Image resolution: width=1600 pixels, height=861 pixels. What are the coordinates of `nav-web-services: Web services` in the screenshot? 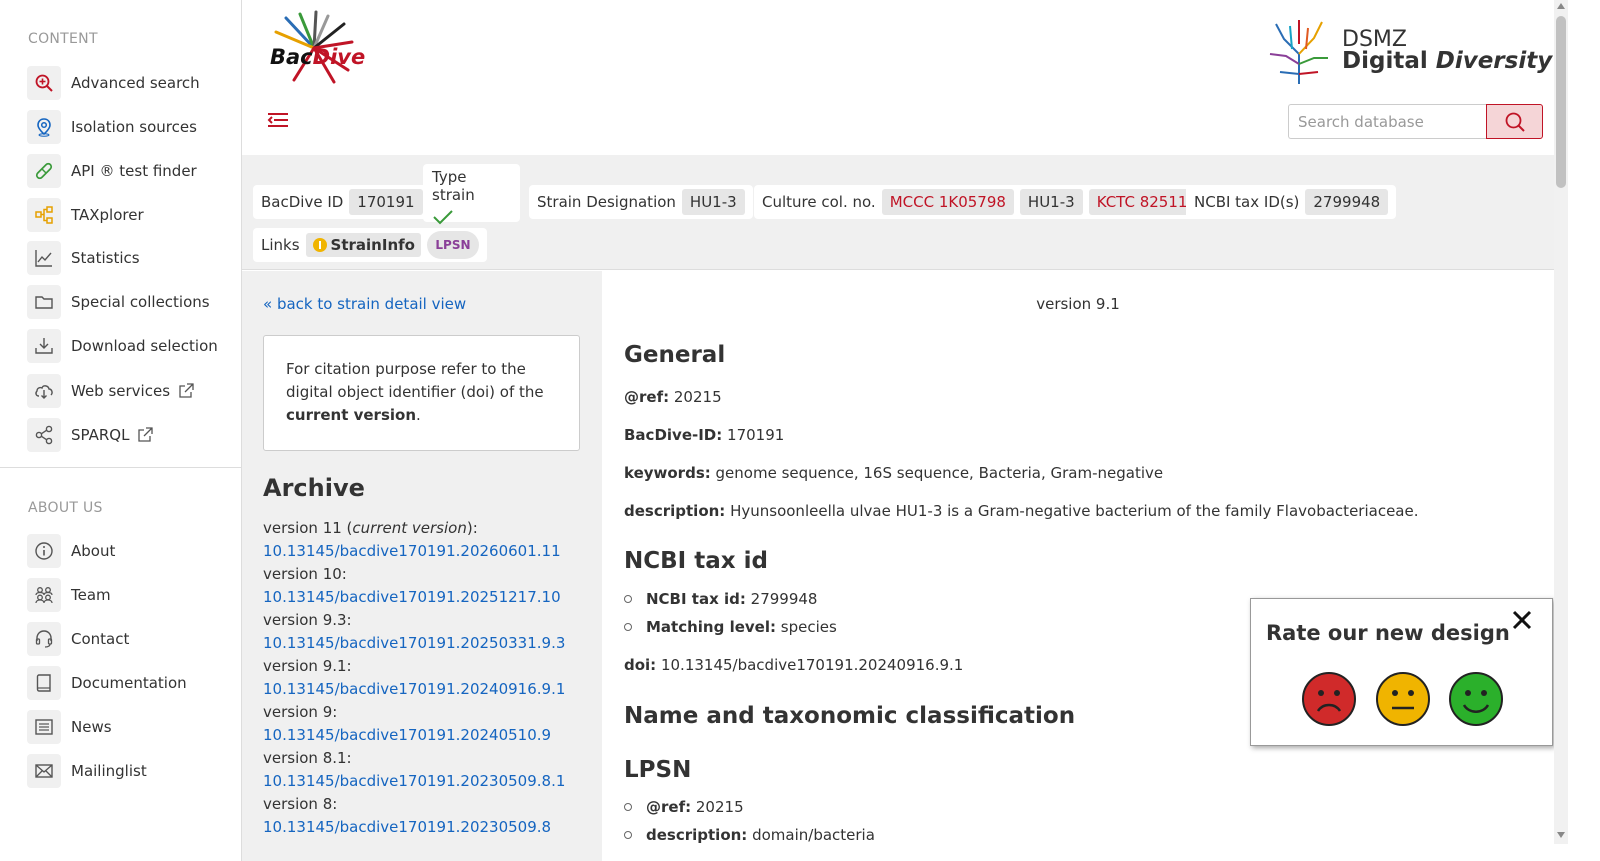 It's located at (132, 391).